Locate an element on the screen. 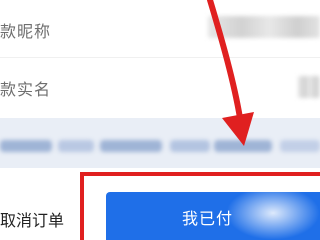  i-have-paid-button: 我已付 is located at coordinates (213, 216).